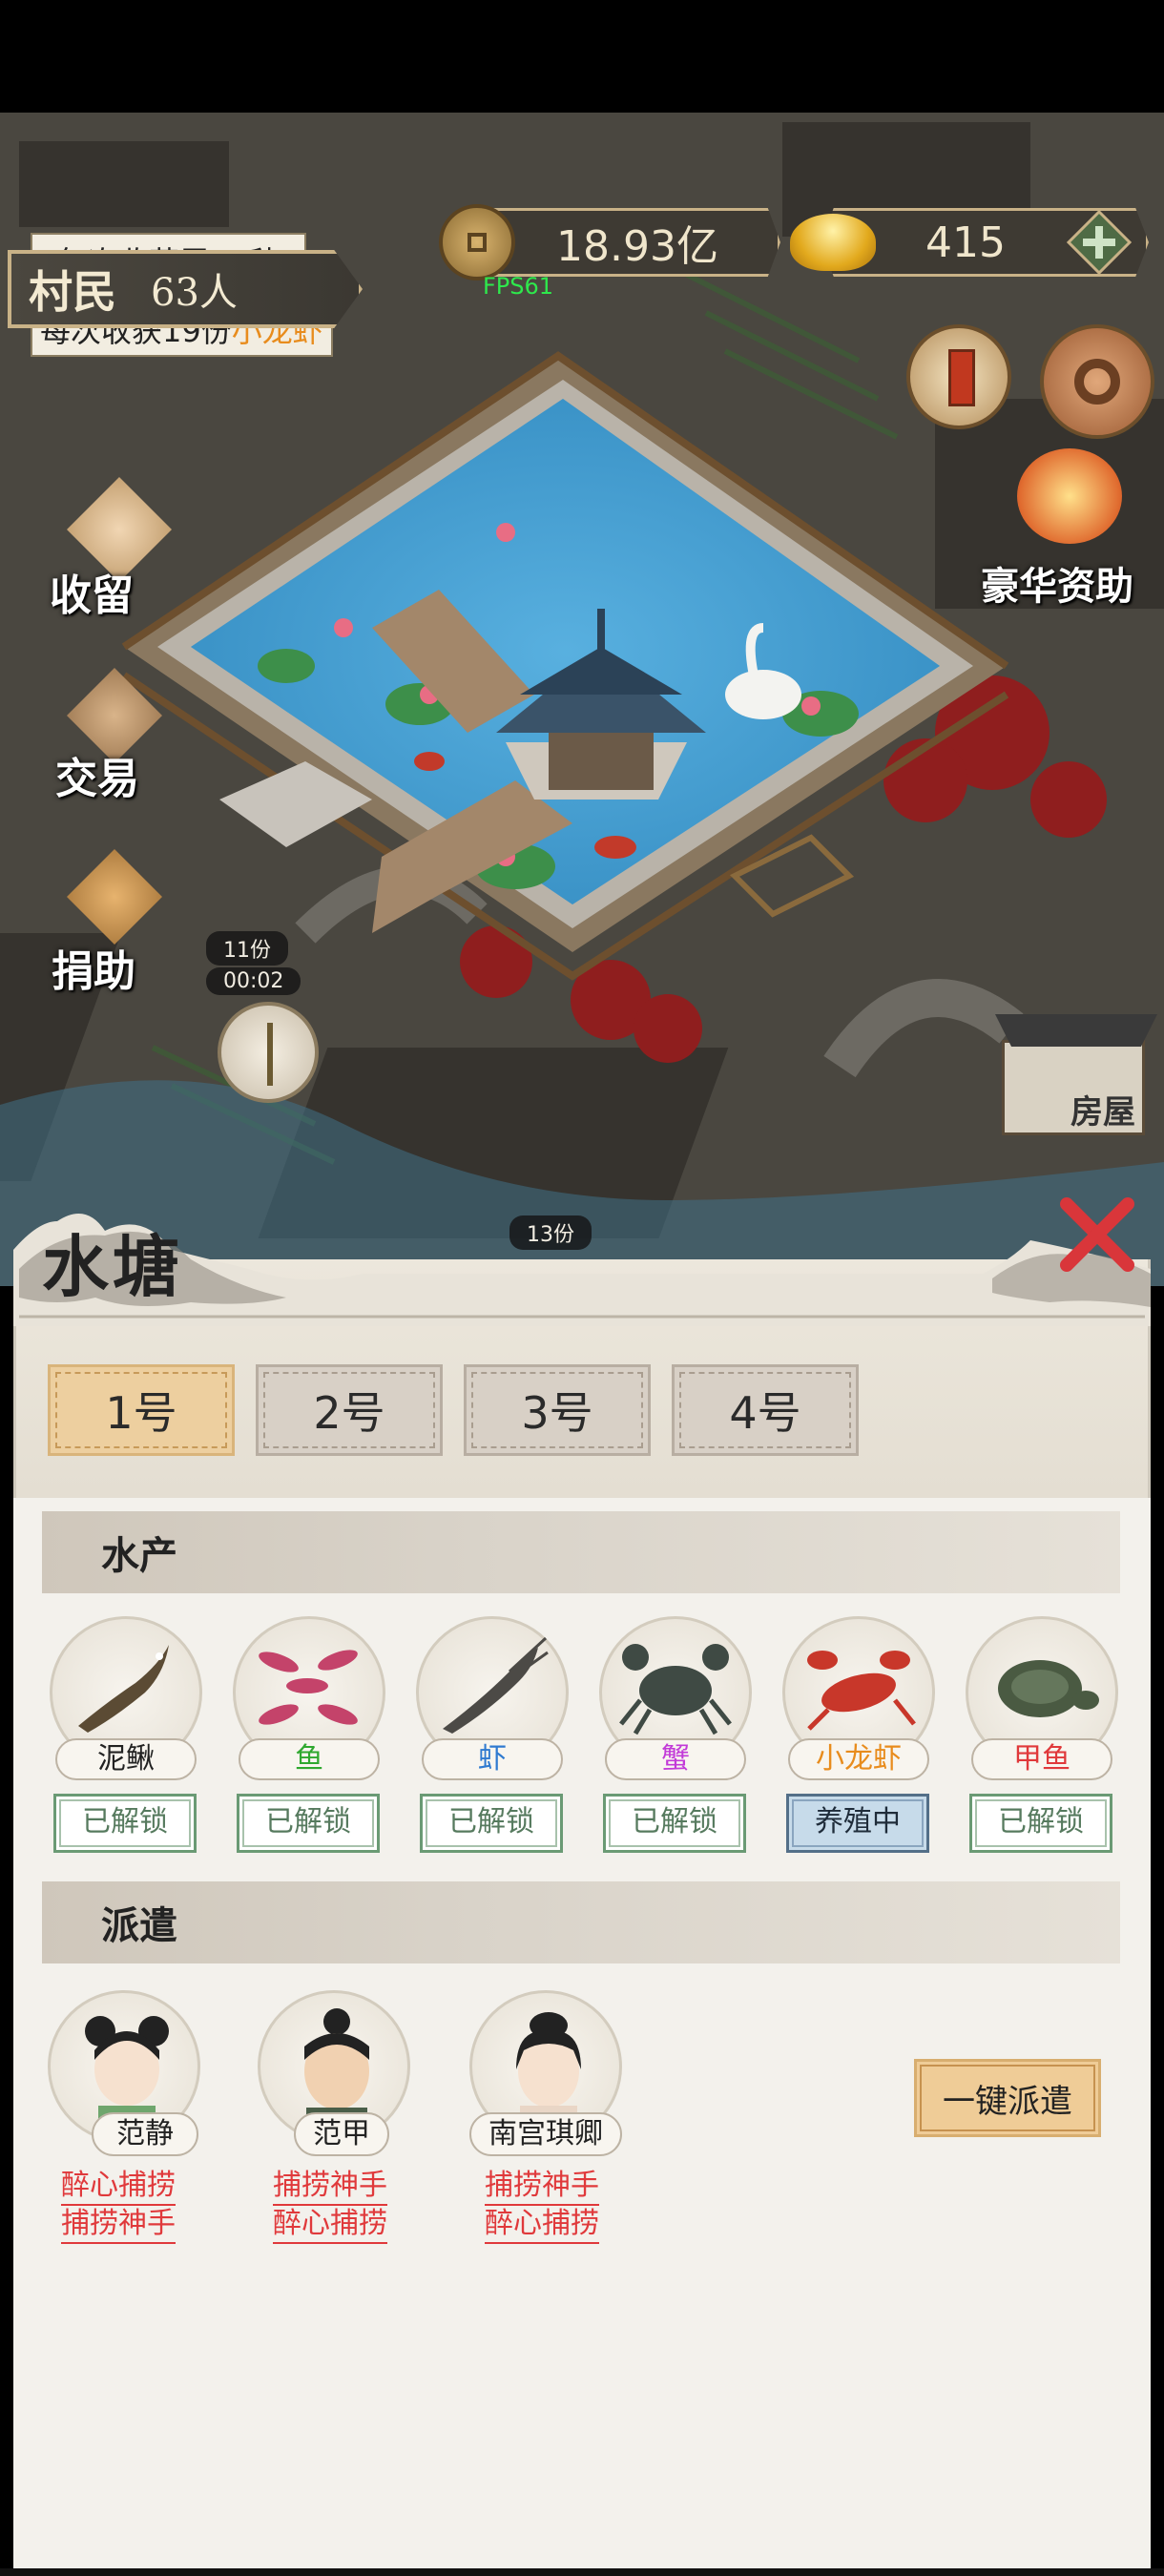 This screenshot has height=2576, width=1164. I want to click on wheat-crop-icon, so click(269, 1052).